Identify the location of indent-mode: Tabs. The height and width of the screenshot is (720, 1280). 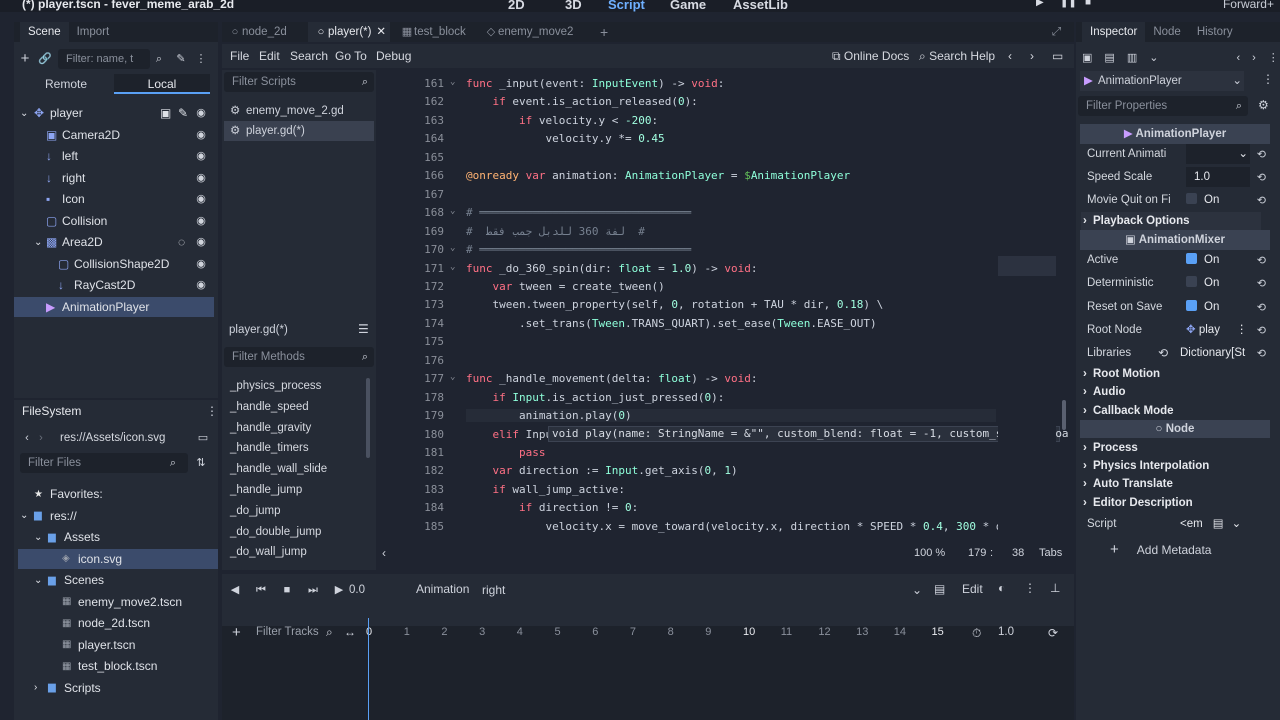
(1050, 553).